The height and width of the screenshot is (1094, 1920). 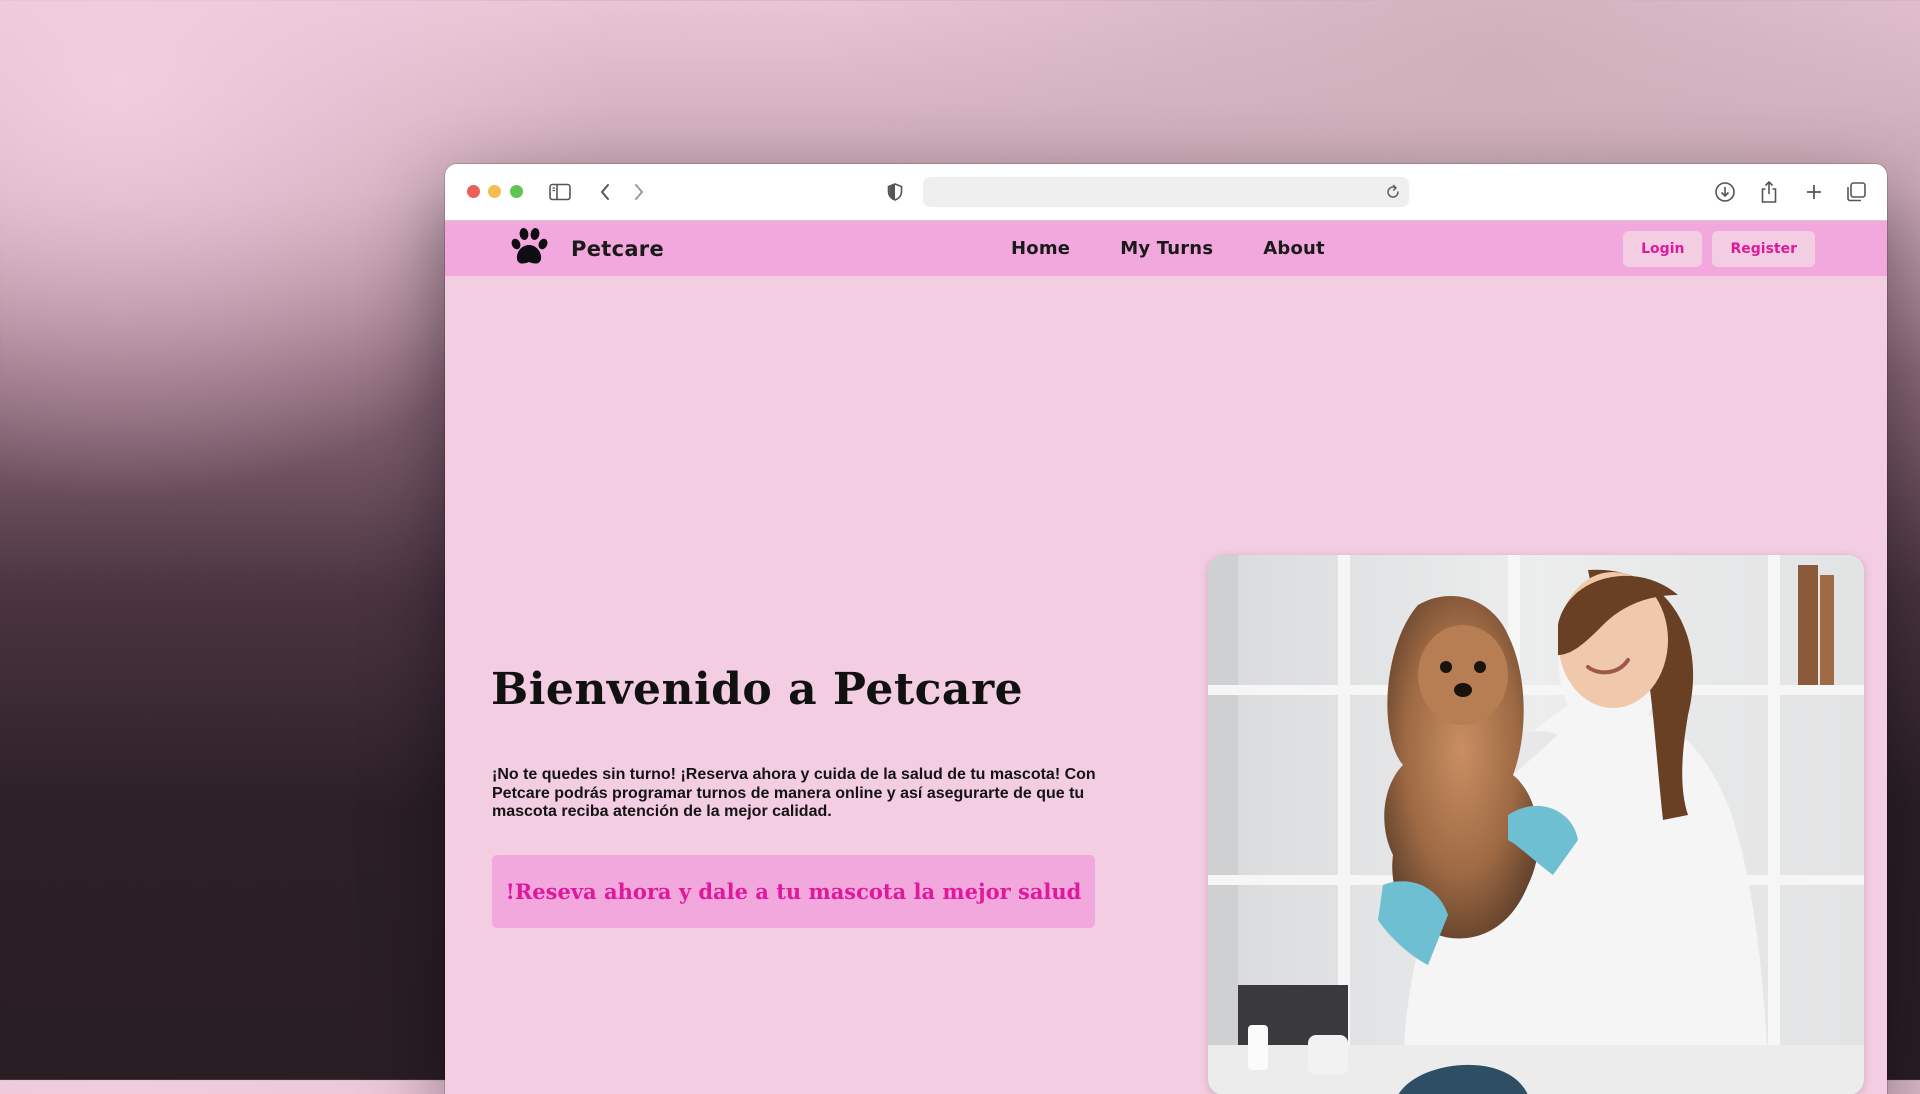 I want to click on auth-buttons: Login Register, so click(x=1714, y=249).